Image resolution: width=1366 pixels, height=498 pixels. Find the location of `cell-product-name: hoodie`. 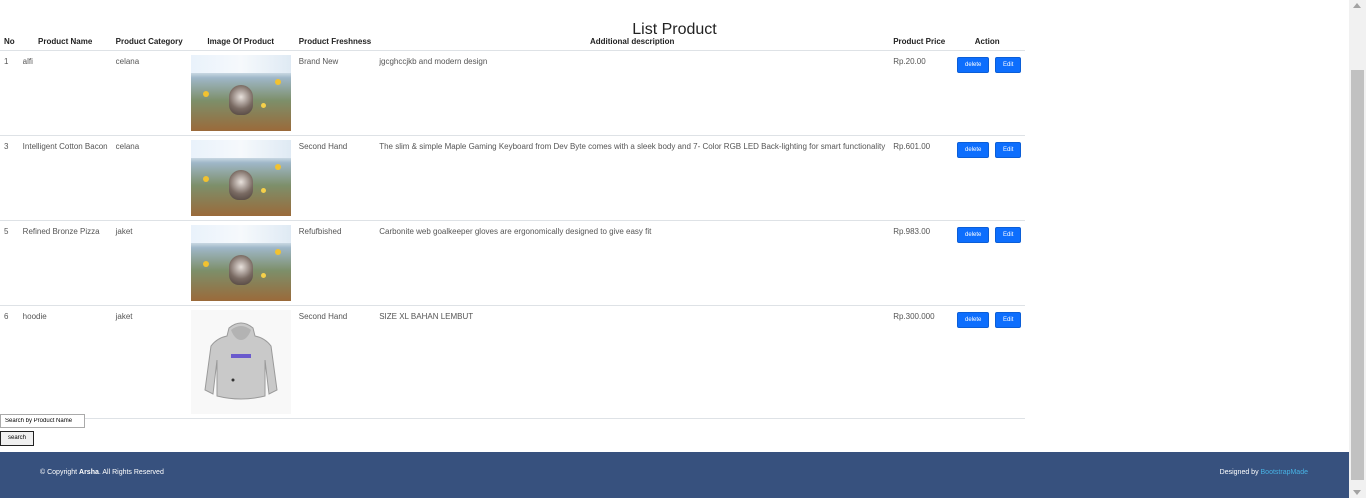

cell-product-name: hoodie is located at coordinates (65, 362).